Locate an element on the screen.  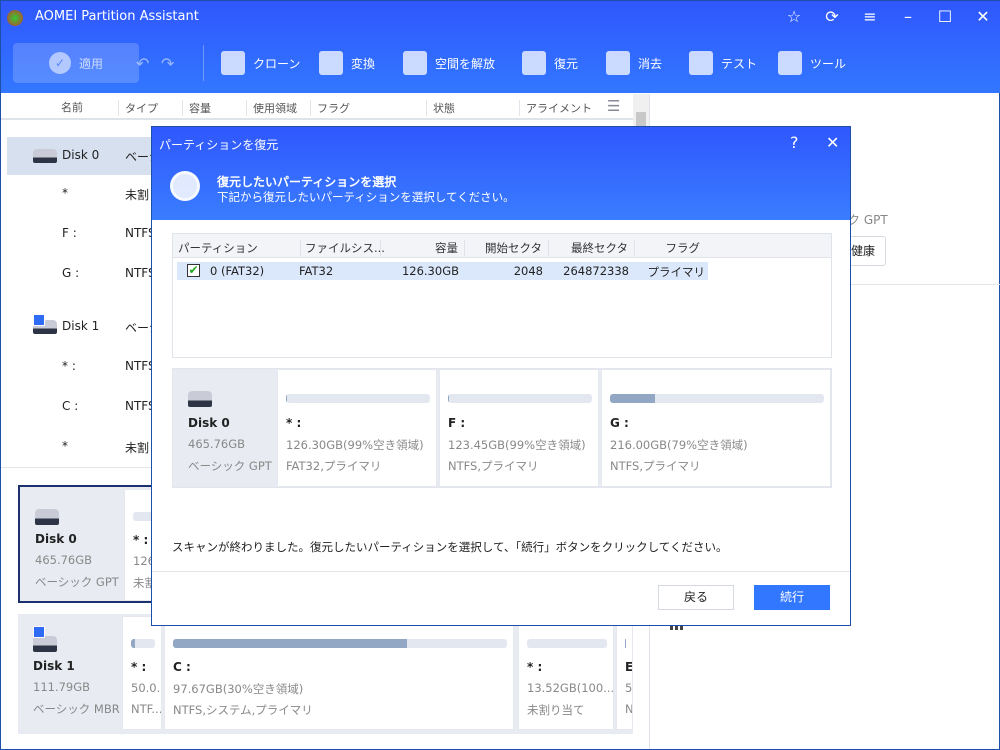
dialog-heading: 復元したいパーティションを選択 is located at coordinates (307, 182).